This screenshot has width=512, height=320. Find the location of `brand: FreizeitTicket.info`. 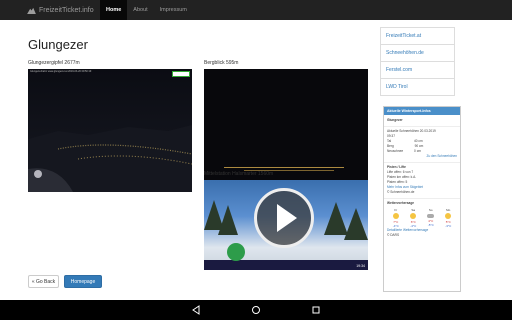

brand: FreizeitTicket.info is located at coordinates (50, 10).